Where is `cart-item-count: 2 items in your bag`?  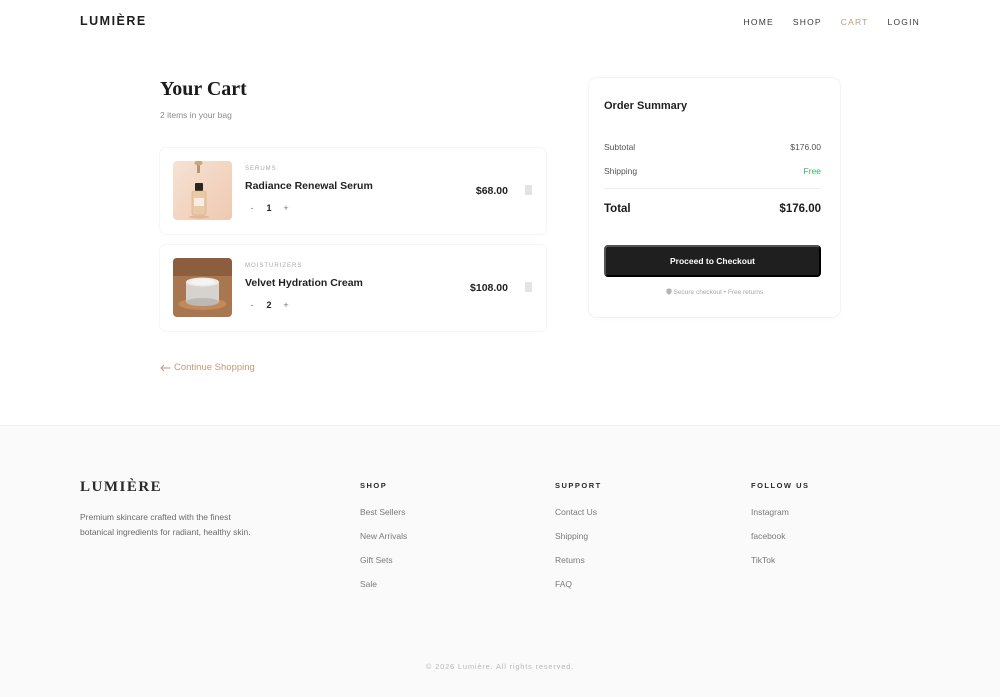 cart-item-count: 2 items in your bag is located at coordinates (196, 115).